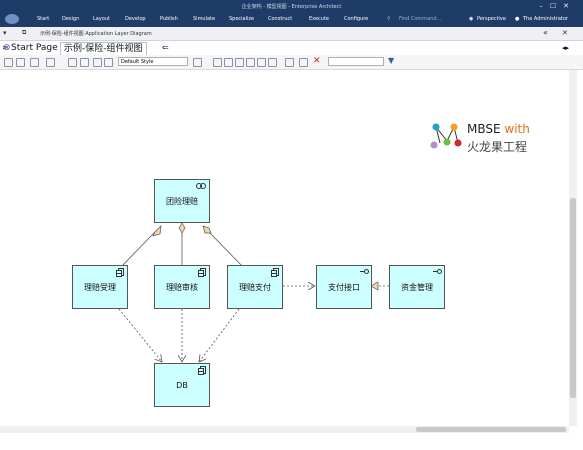  I want to click on perspective-button: Perspective, so click(491, 19).